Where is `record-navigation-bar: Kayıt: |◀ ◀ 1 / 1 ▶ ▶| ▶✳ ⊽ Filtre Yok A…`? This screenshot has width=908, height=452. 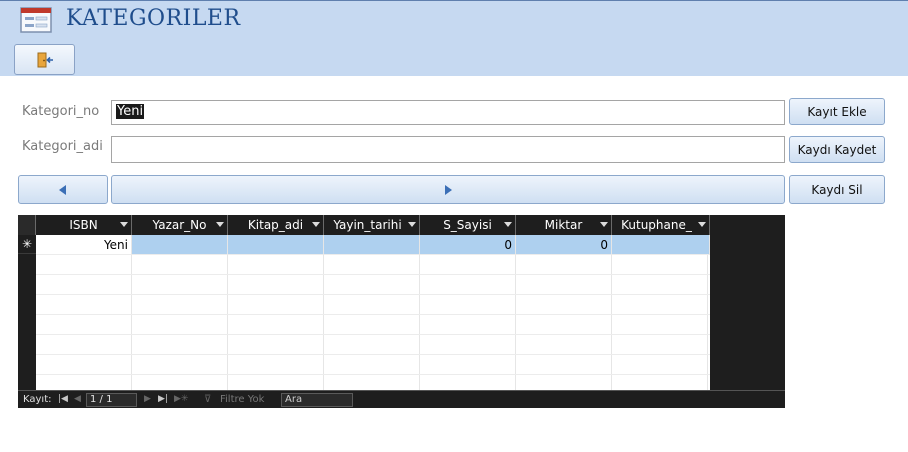
record-navigation-bar: Kayıt: |◀ ◀ 1 / 1 ▶ ▶| ▶✳ ⊽ Filtre Yok A… is located at coordinates (401, 399).